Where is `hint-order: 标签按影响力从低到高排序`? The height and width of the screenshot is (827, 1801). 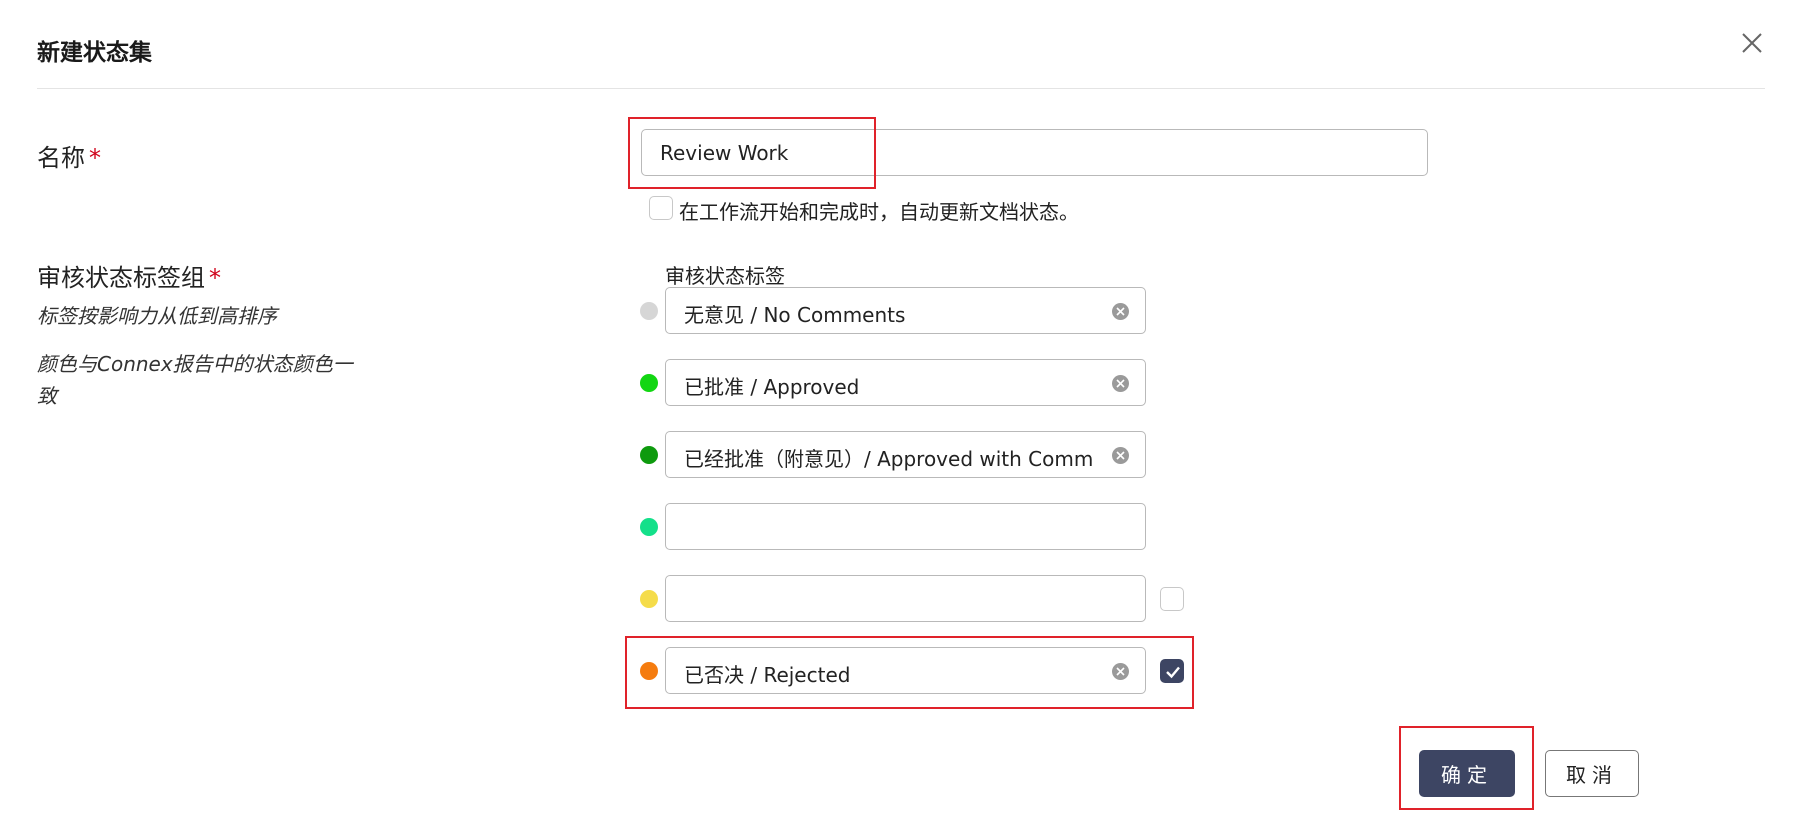 hint-order: 标签按影响力从低到高排序 is located at coordinates (157, 316).